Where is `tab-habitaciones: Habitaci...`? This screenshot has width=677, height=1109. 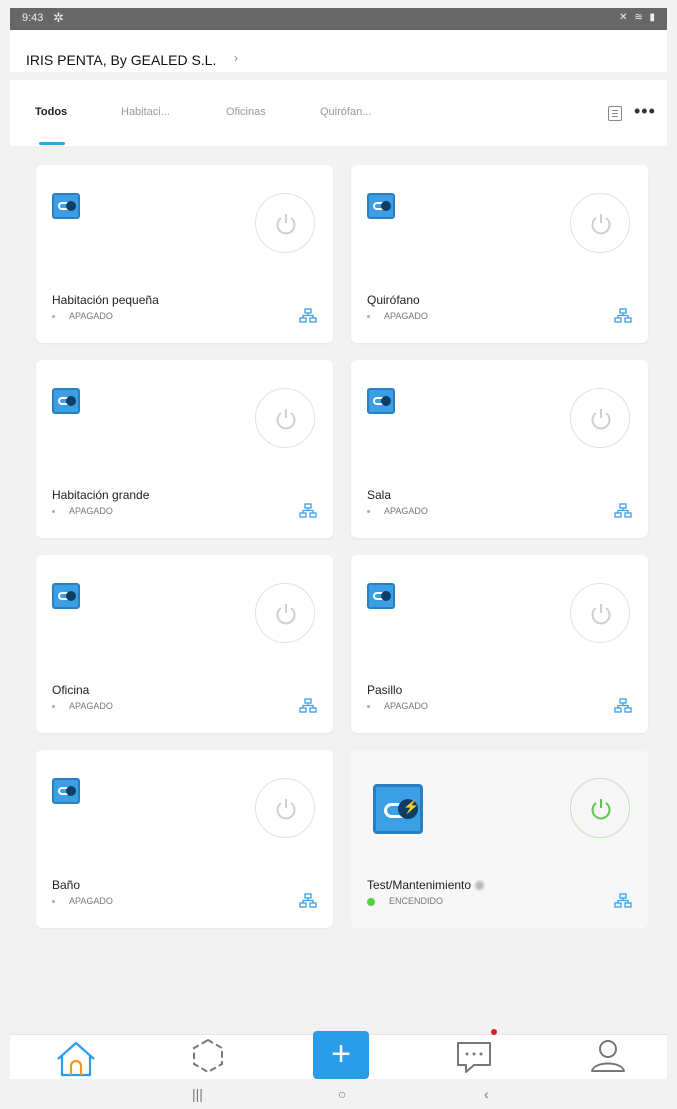 tab-habitaciones: Habitaci... is located at coordinates (145, 112).